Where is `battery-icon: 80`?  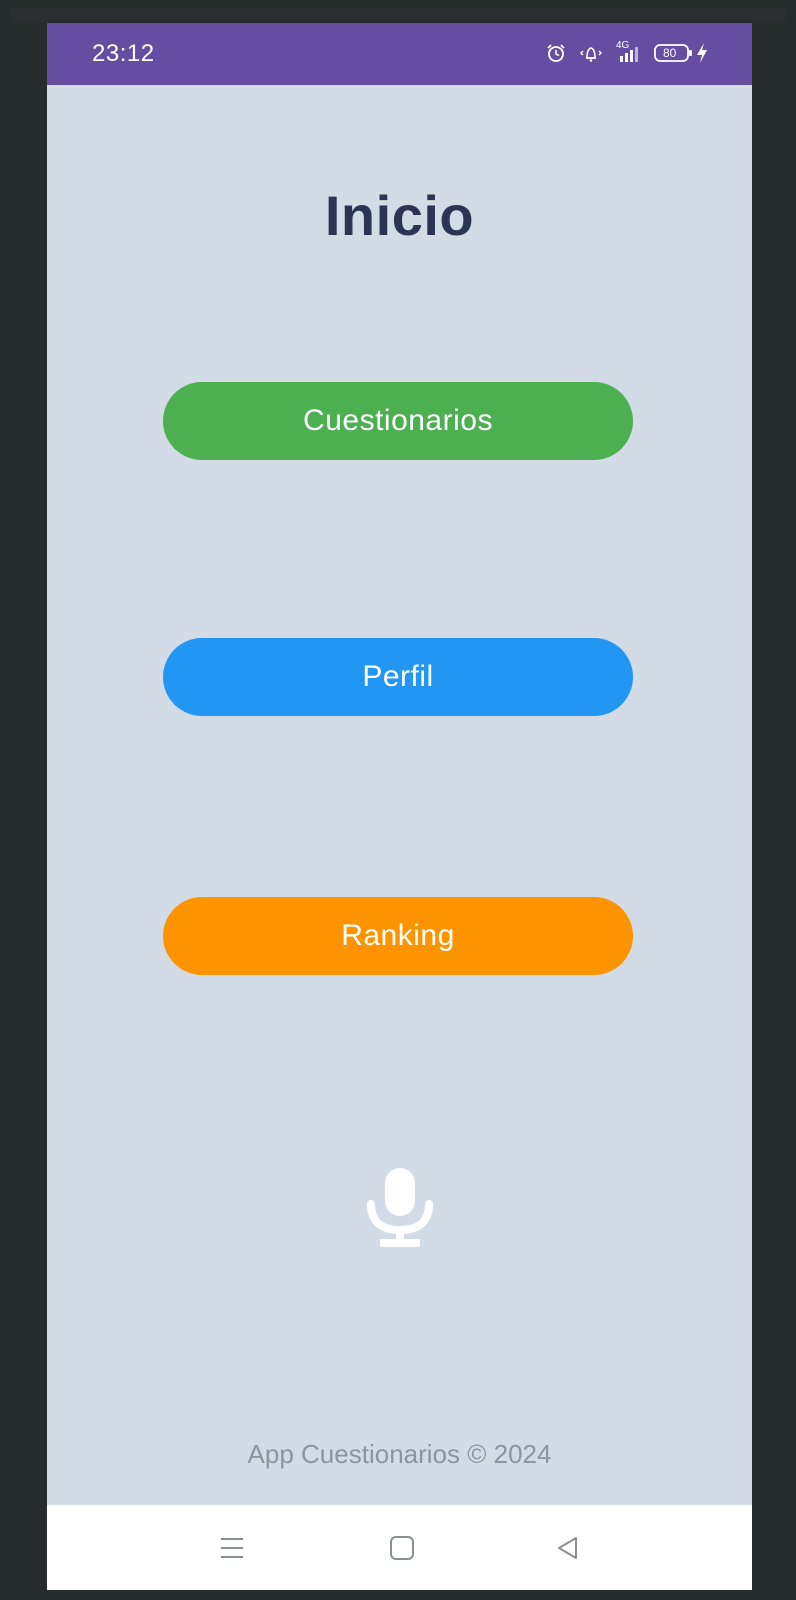
battery-icon: 80 is located at coordinates (674, 53).